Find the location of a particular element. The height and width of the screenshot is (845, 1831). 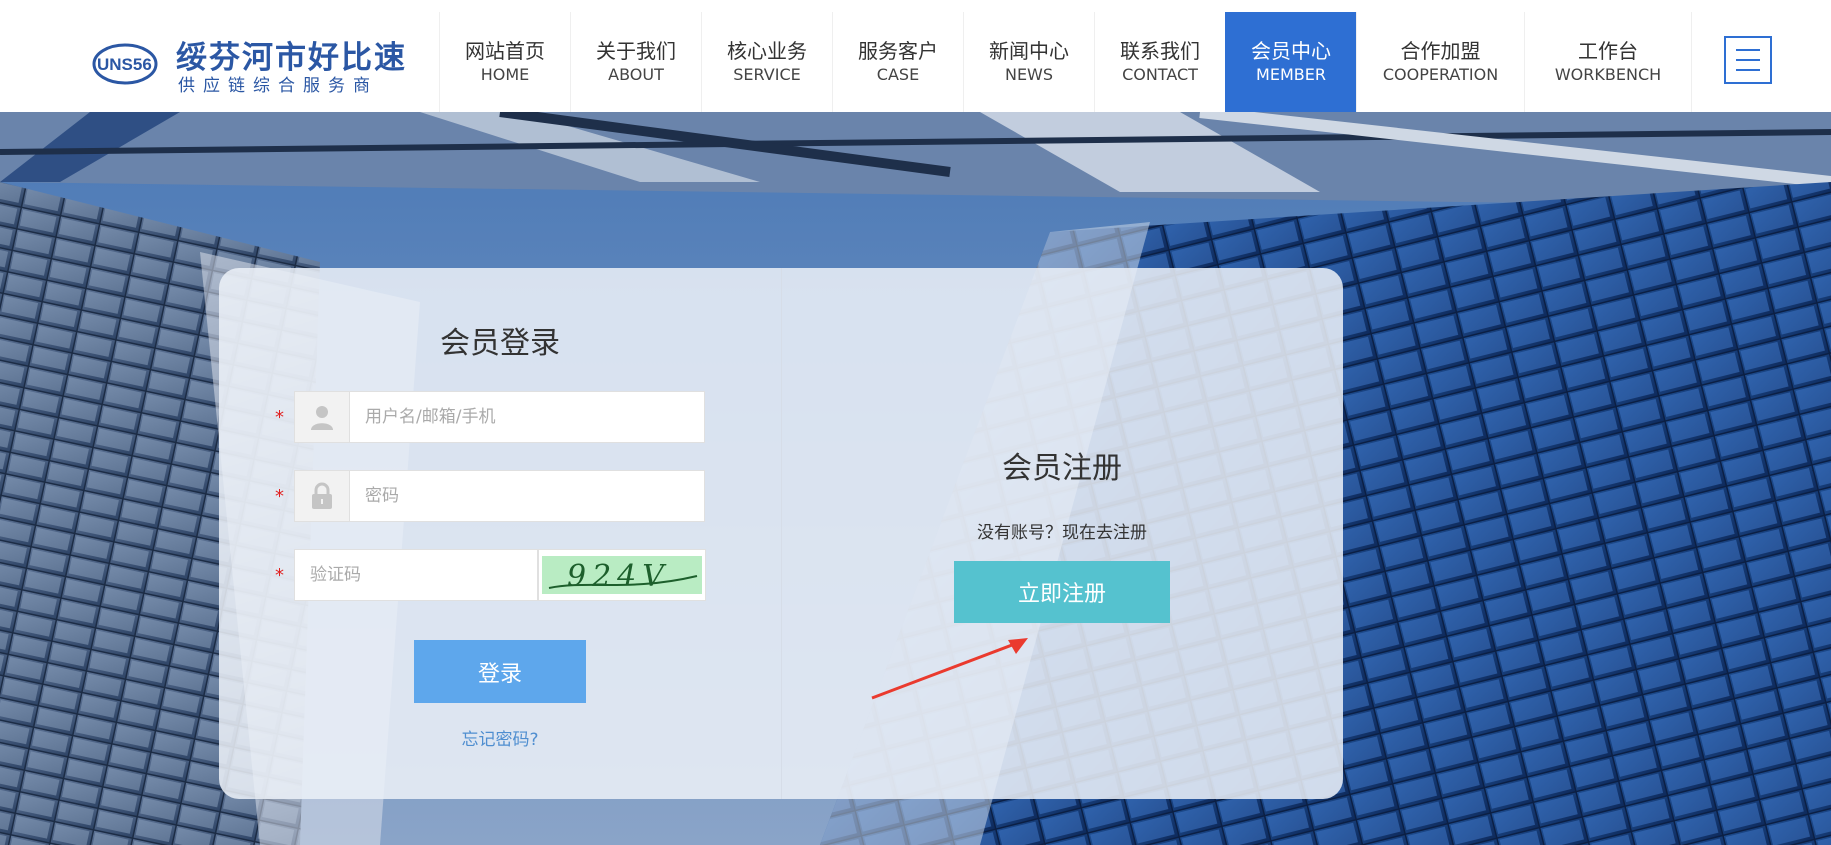

nav-item-service: 核心业务 SERVICE is located at coordinates (766, 62).